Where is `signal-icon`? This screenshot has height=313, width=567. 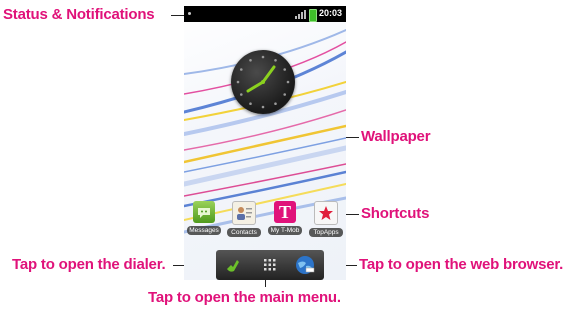 signal-icon is located at coordinates (300, 14).